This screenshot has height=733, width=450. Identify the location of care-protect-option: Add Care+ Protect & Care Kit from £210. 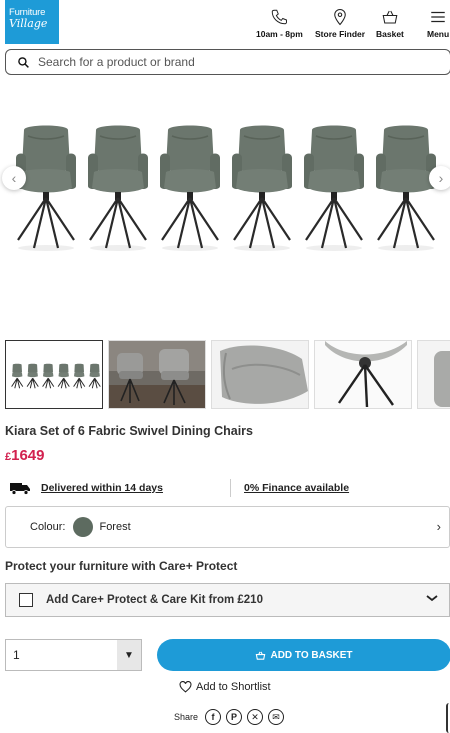
(227, 600).